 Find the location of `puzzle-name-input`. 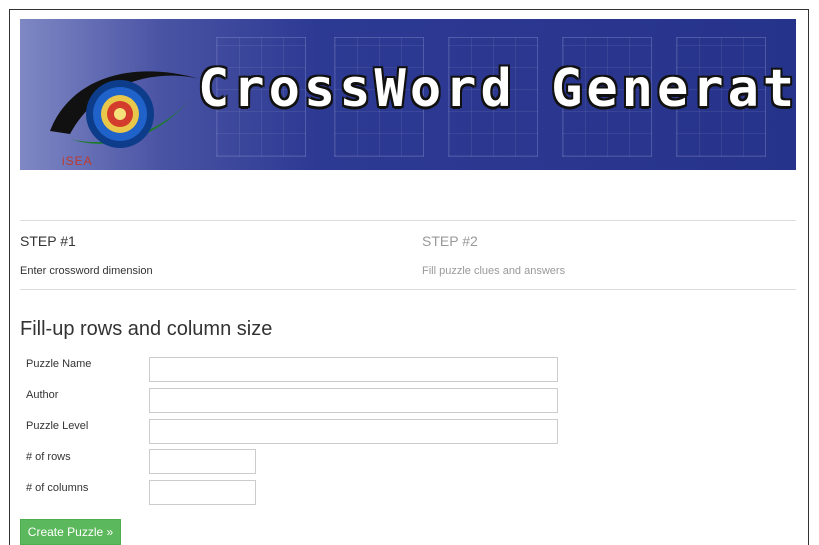

puzzle-name-input is located at coordinates (353, 369).